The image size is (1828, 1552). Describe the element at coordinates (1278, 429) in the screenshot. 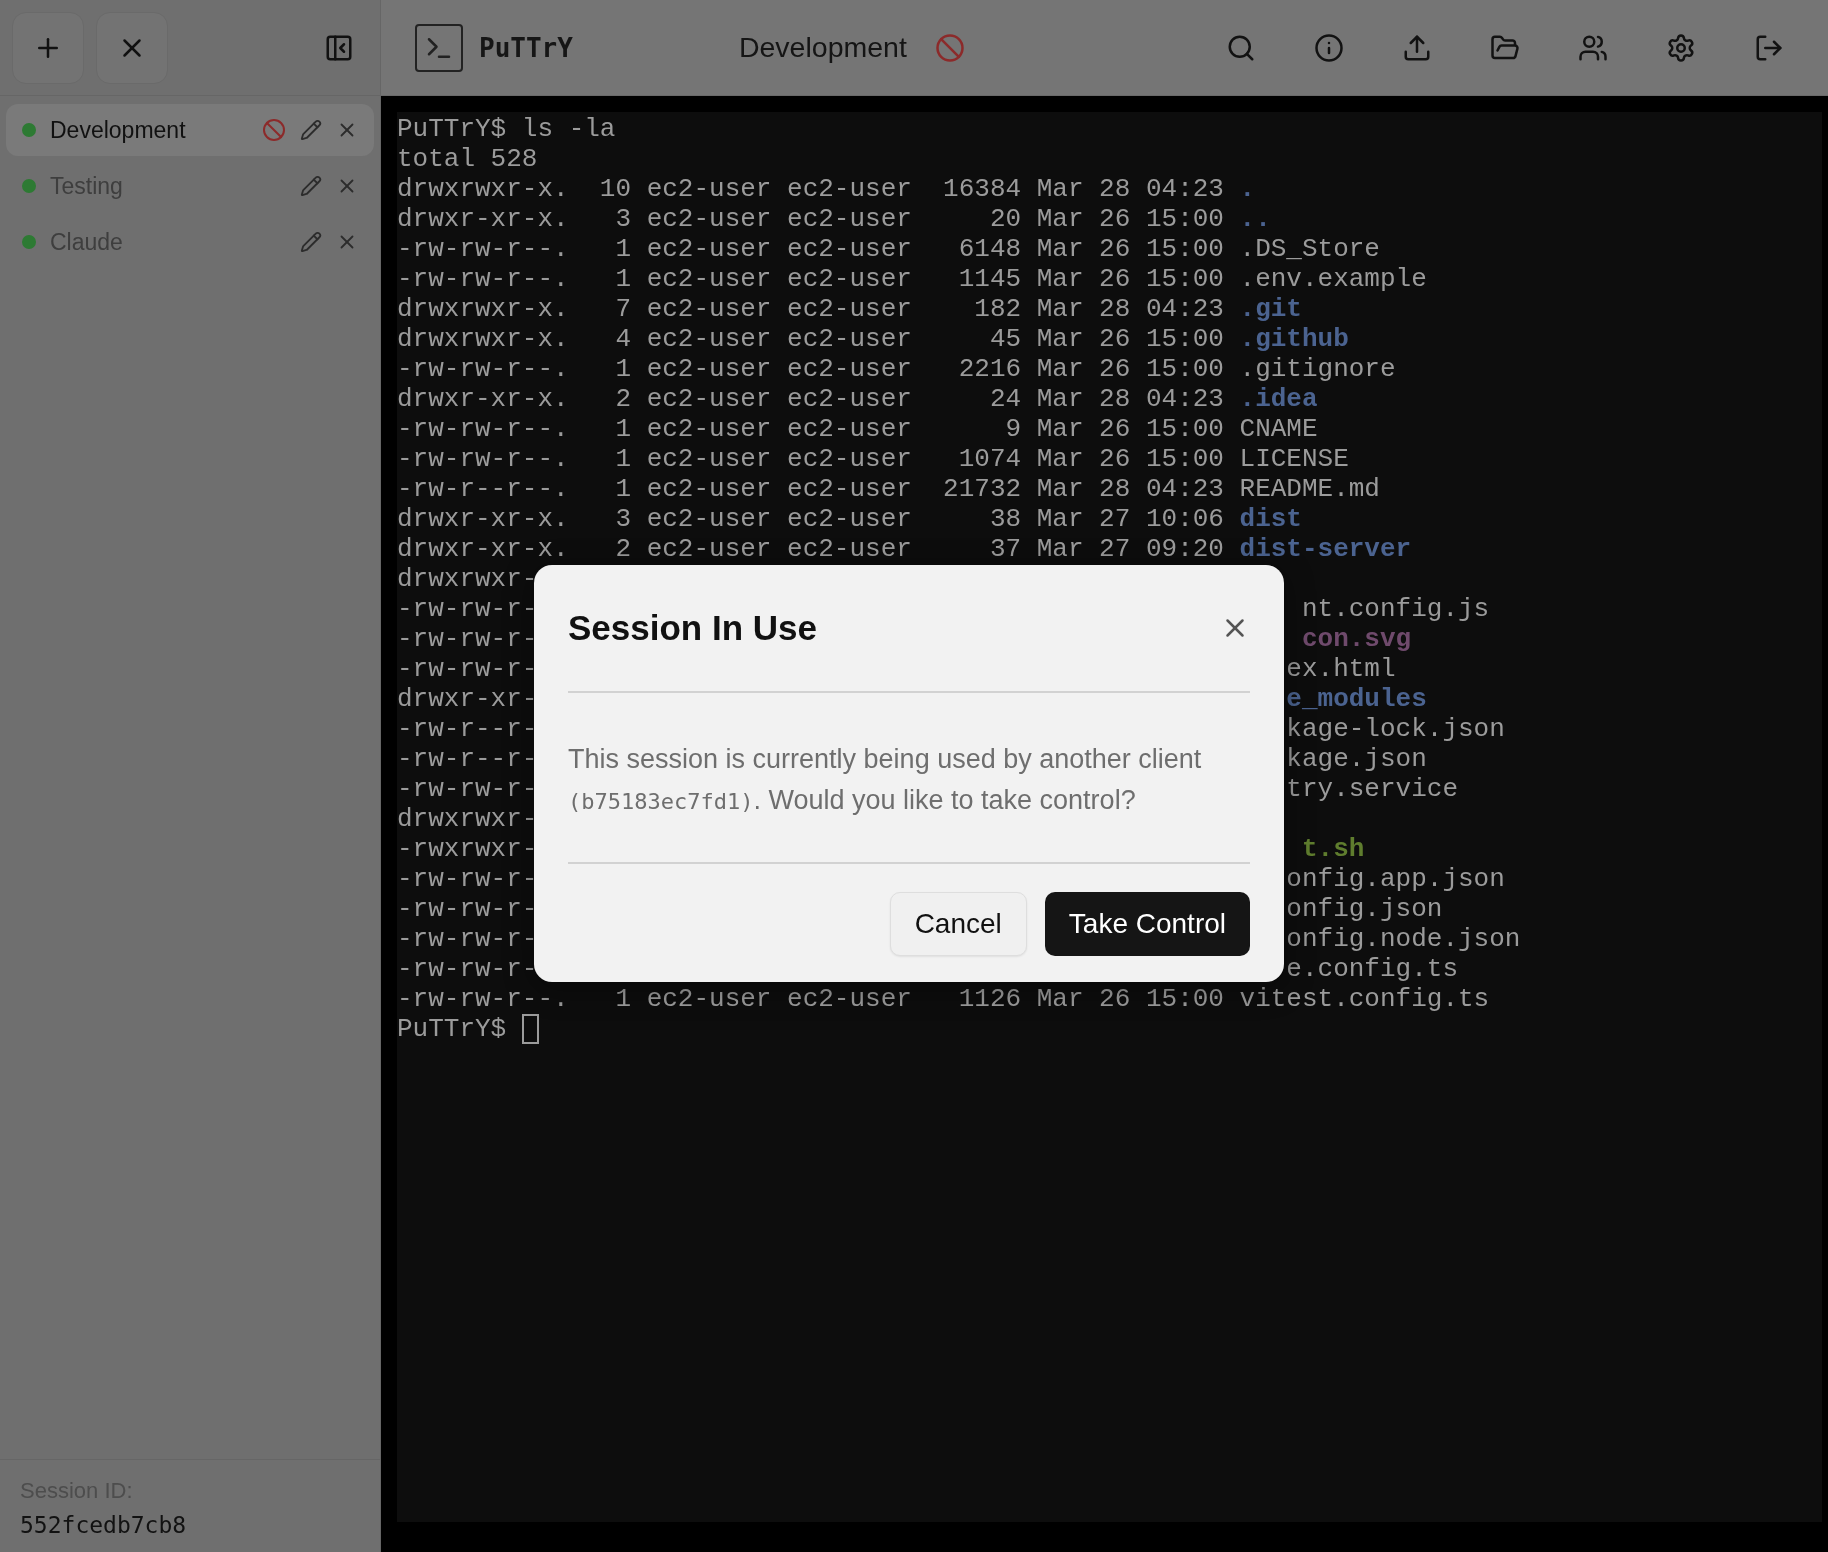

I see `file-name: CNAME` at that location.